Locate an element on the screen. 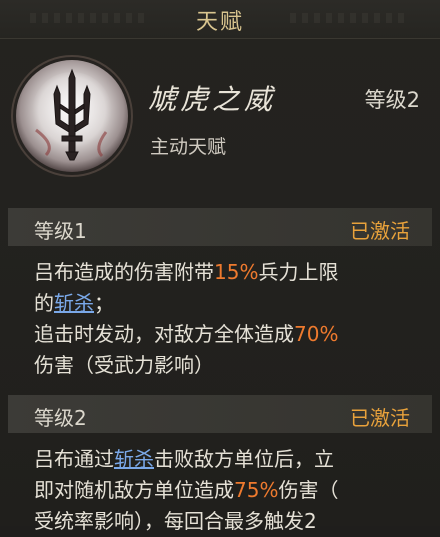 Image resolution: width=440 pixels, height=537 pixels. desc-line: 追击时发动，对敌方全体造成70% is located at coordinates (229, 334).